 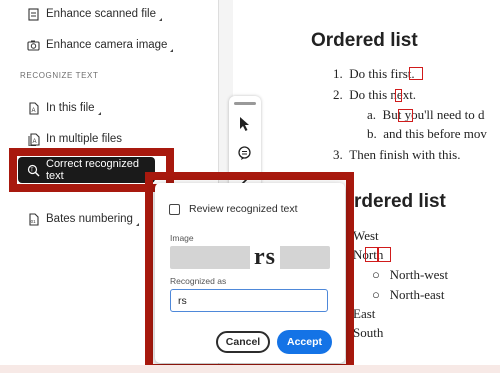 What do you see at coordinates (265, 257) in the screenshot?
I see `image-snippet: rs` at bounding box center [265, 257].